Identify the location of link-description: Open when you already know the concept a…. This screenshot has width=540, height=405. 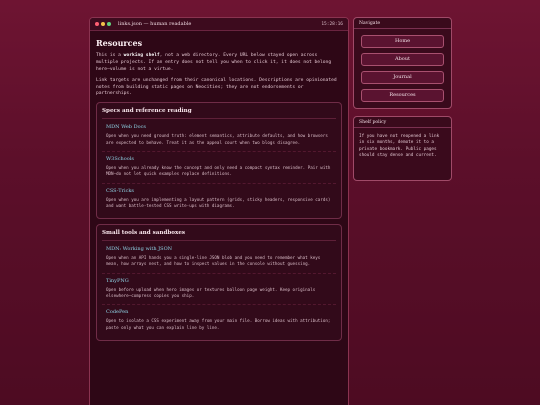
(218, 170).